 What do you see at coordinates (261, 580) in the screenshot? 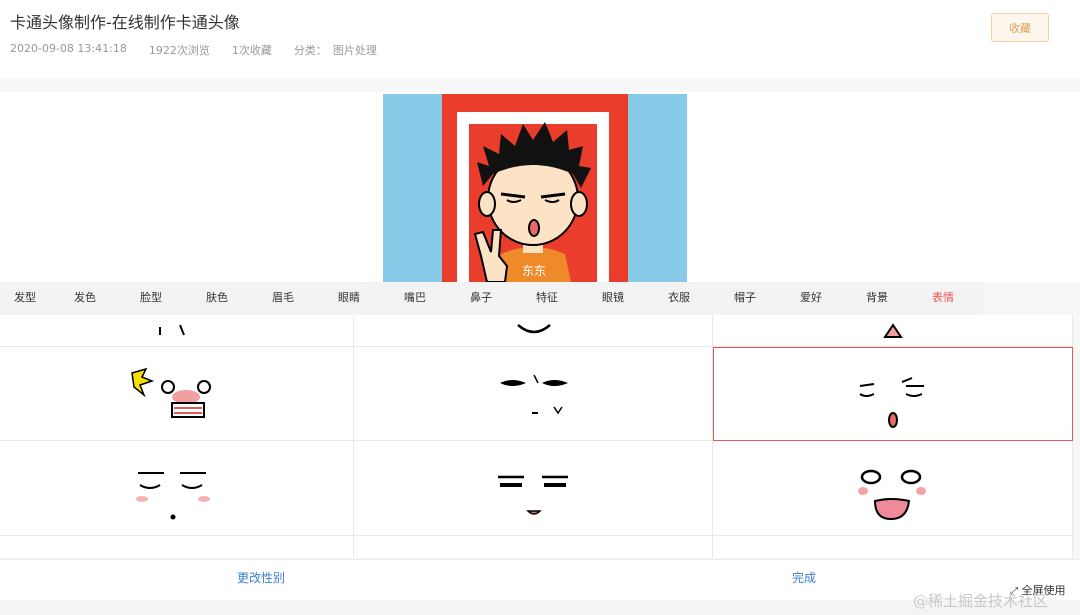
I see `change-gender-button: 更改性别` at bounding box center [261, 580].